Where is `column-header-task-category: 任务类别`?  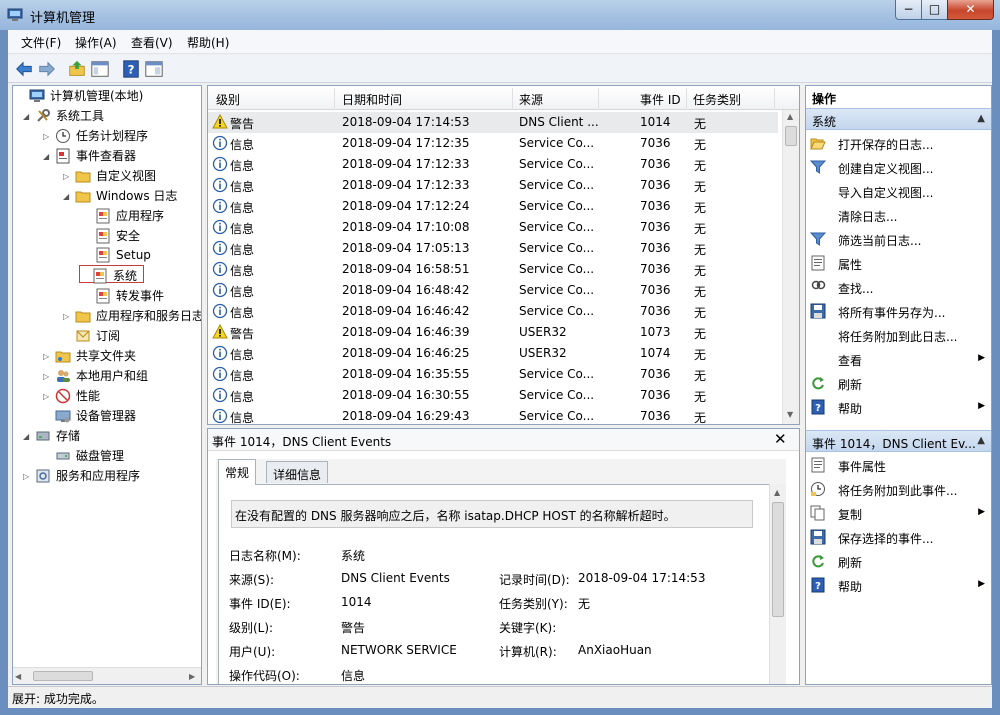
column-header-task-category: 任务类别 is located at coordinates (717, 99).